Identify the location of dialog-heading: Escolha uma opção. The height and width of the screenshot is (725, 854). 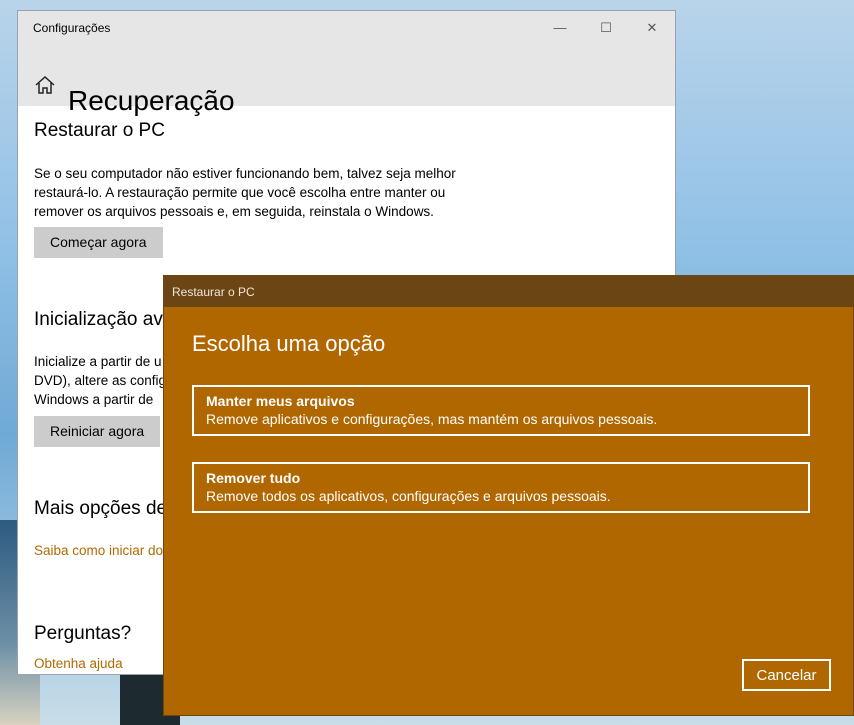
(289, 343).